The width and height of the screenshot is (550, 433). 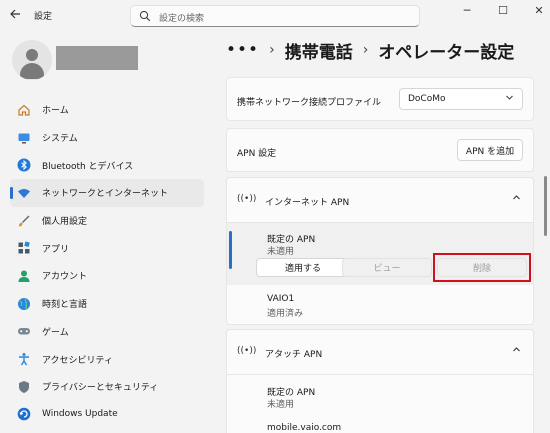 I want to click on chevron-down-icon, so click(x=509, y=99).